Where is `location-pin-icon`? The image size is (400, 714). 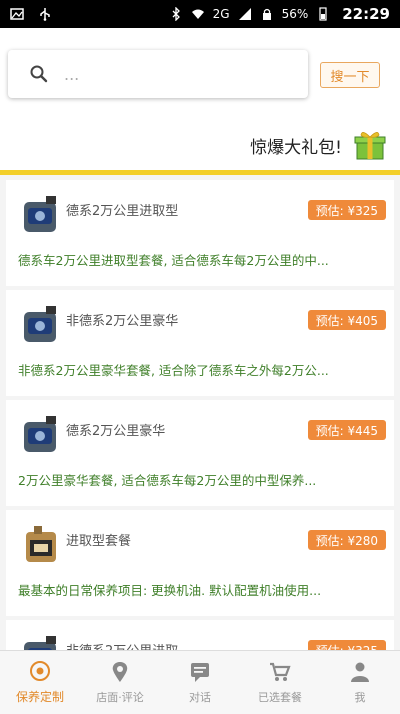 location-pin-icon is located at coordinates (120, 671).